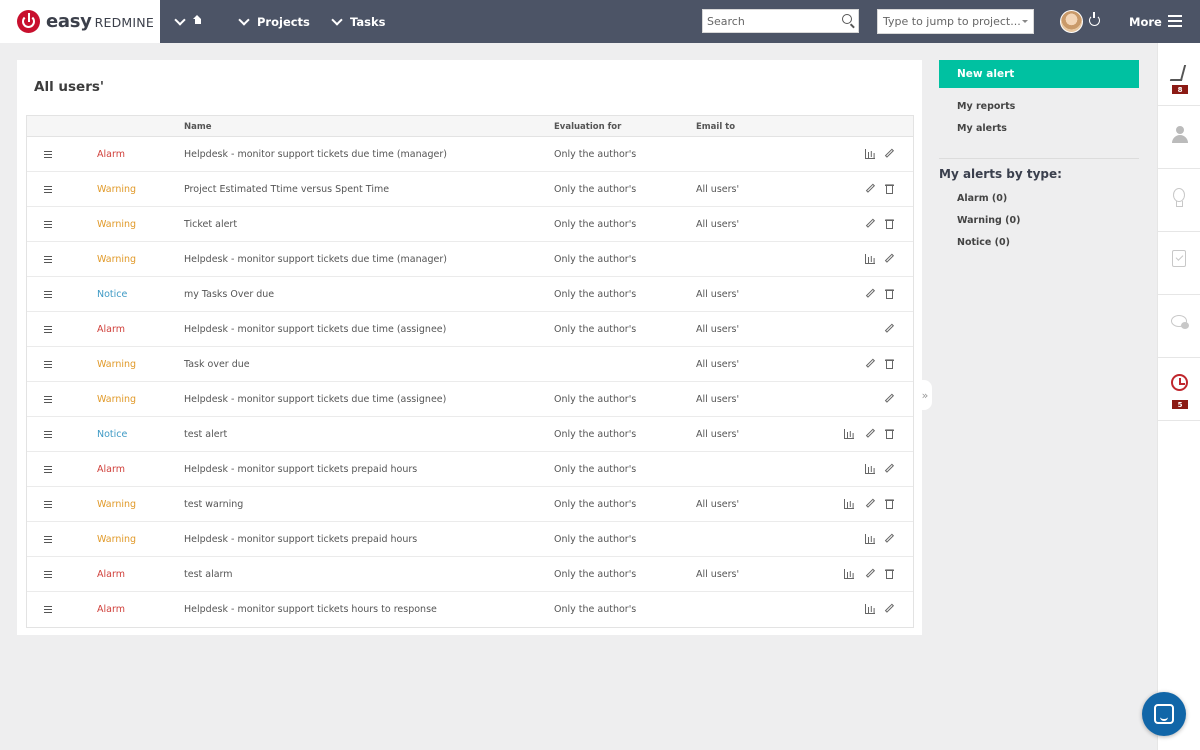 The image size is (1200, 750). What do you see at coordinates (847, 19) in the screenshot?
I see `search-icon` at bounding box center [847, 19].